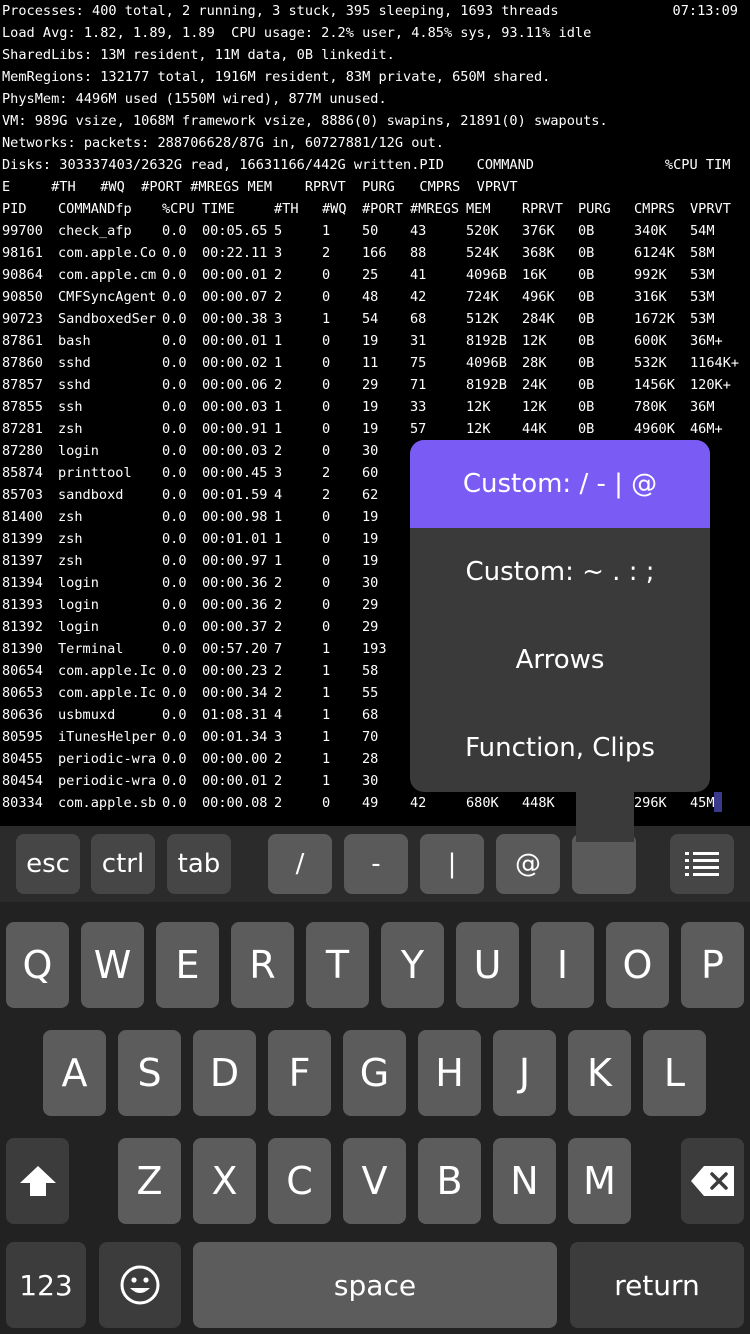 This screenshot has height=1334, width=750. I want to click on table-cell: 992K, so click(650, 275).